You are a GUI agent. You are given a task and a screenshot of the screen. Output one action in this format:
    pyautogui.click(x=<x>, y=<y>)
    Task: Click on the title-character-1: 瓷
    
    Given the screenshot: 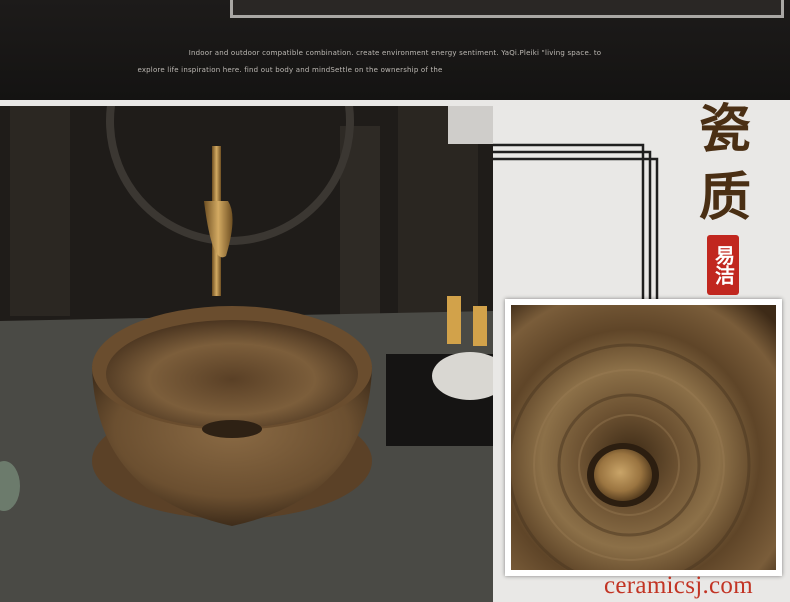 What is the action you would take?
    pyautogui.click(x=724, y=129)
    